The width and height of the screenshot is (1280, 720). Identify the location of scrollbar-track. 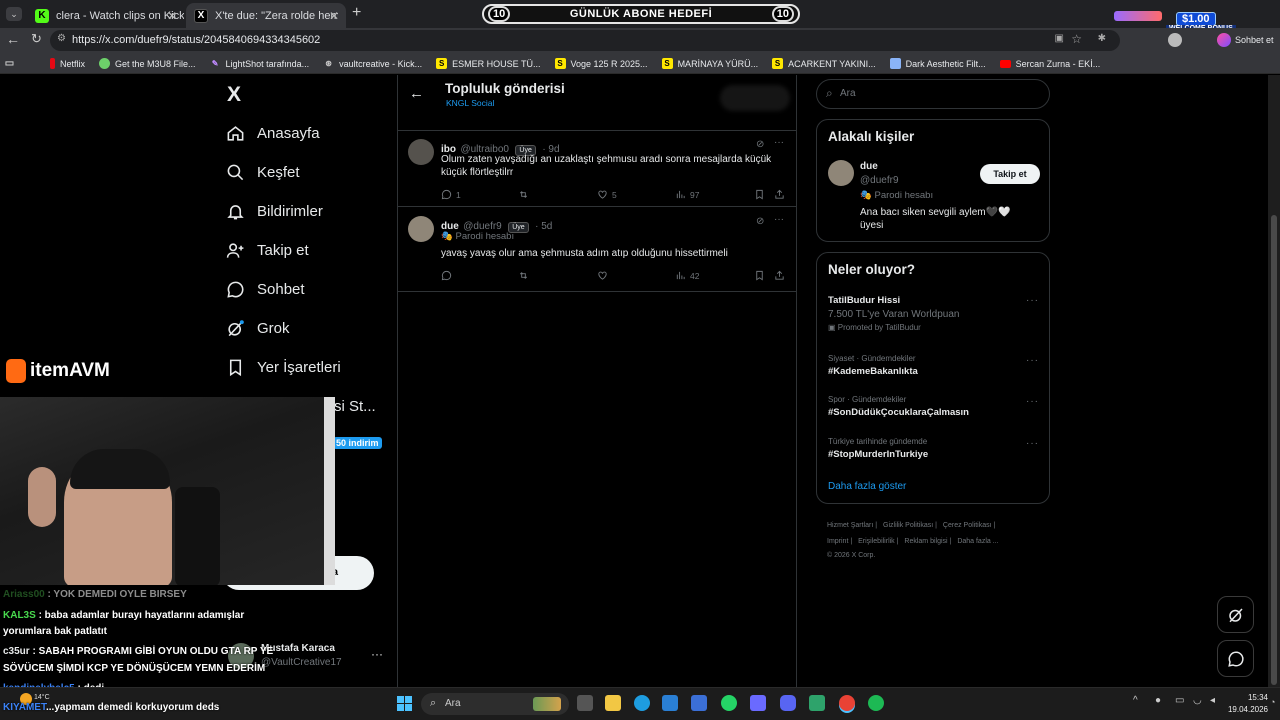
(1274, 381).